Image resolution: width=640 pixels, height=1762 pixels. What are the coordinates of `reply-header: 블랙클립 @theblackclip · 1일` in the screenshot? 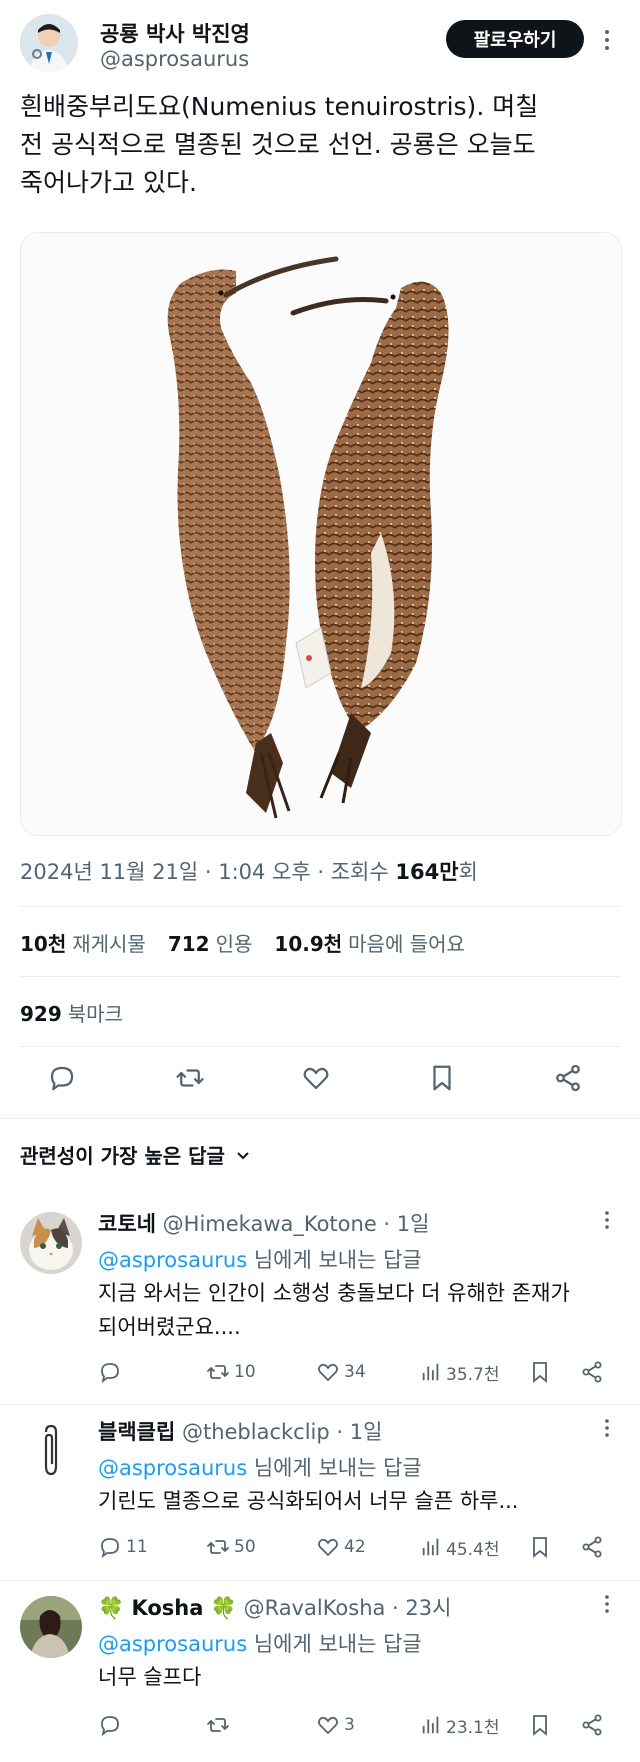 It's located at (240, 1431).